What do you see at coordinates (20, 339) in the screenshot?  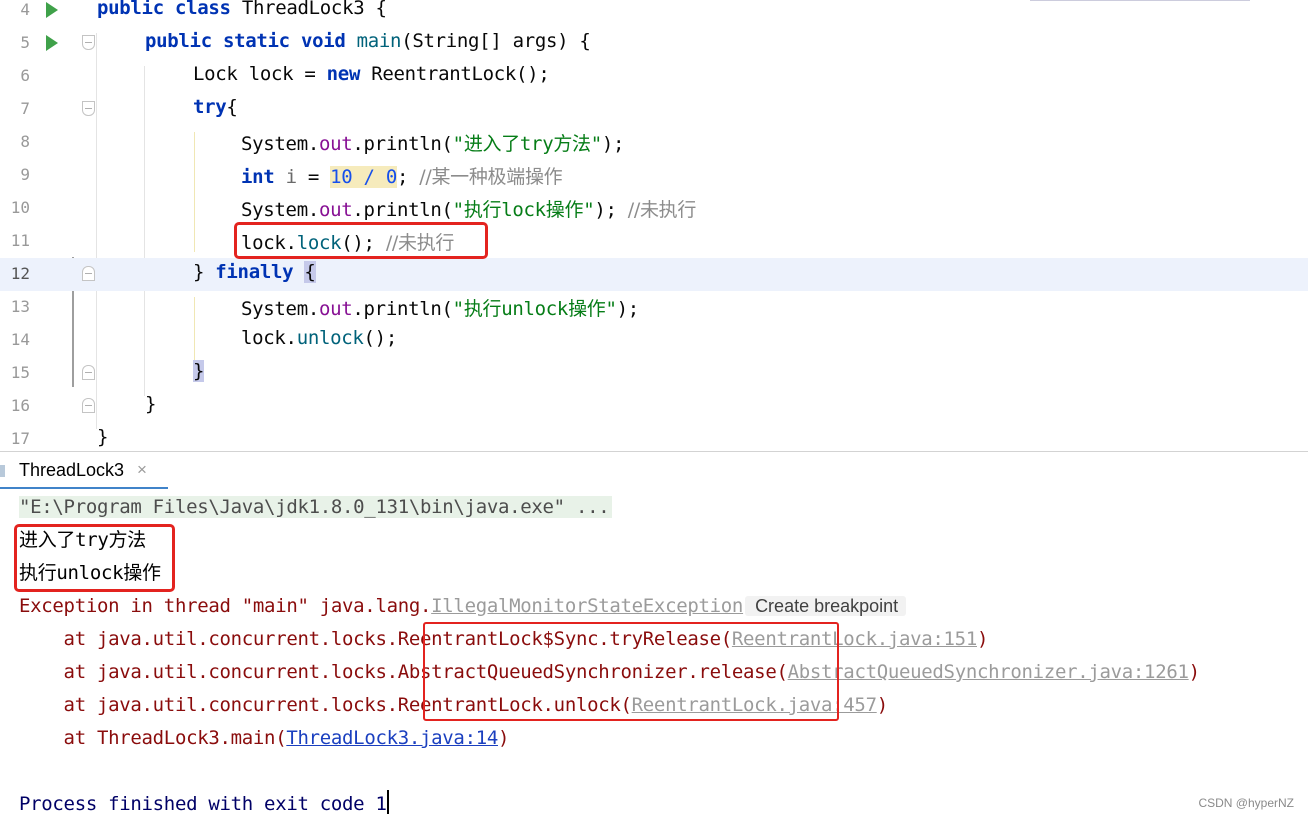 I see `line-number: 14` at bounding box center [20, 339].